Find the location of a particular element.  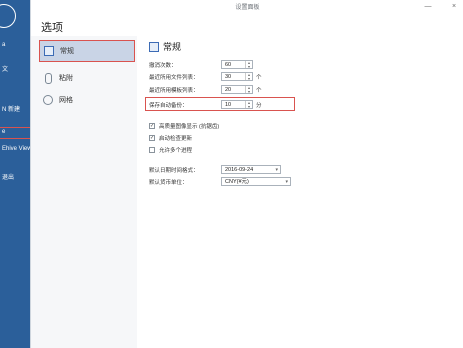

date-format-select: 2016-09-24 ▾ is located at coordinates (251, 169).